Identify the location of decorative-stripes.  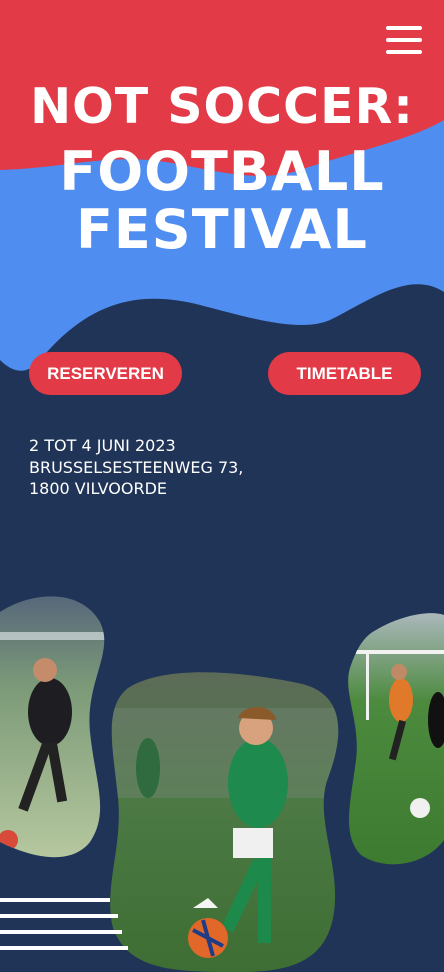
(64, 930).